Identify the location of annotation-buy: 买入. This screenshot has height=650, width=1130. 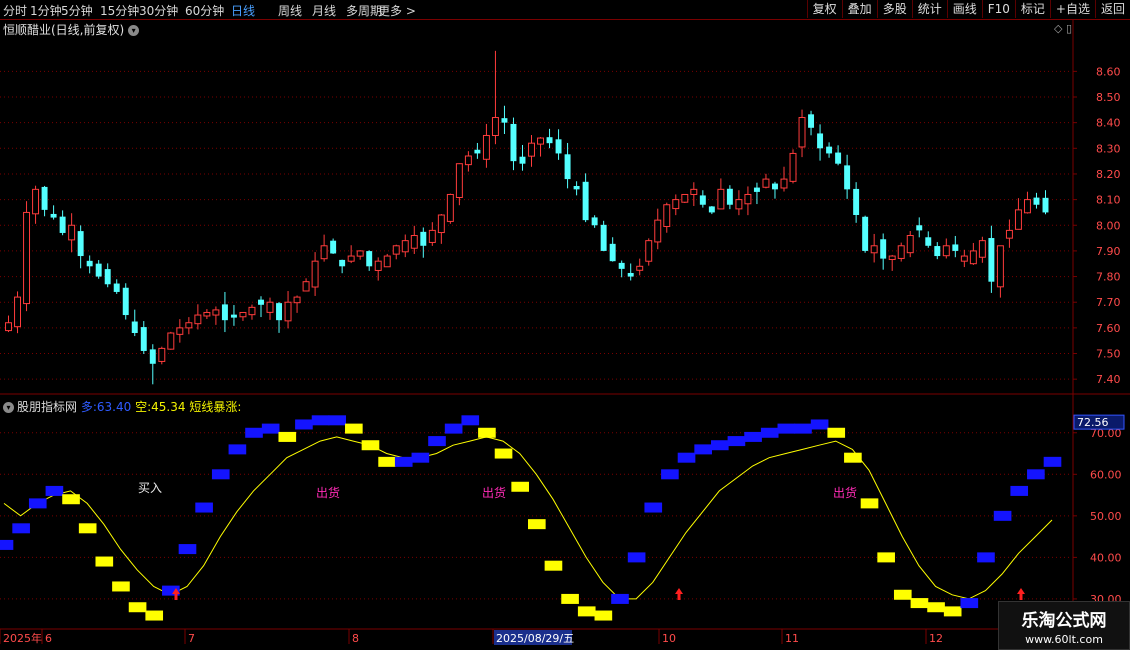
(150, 488).